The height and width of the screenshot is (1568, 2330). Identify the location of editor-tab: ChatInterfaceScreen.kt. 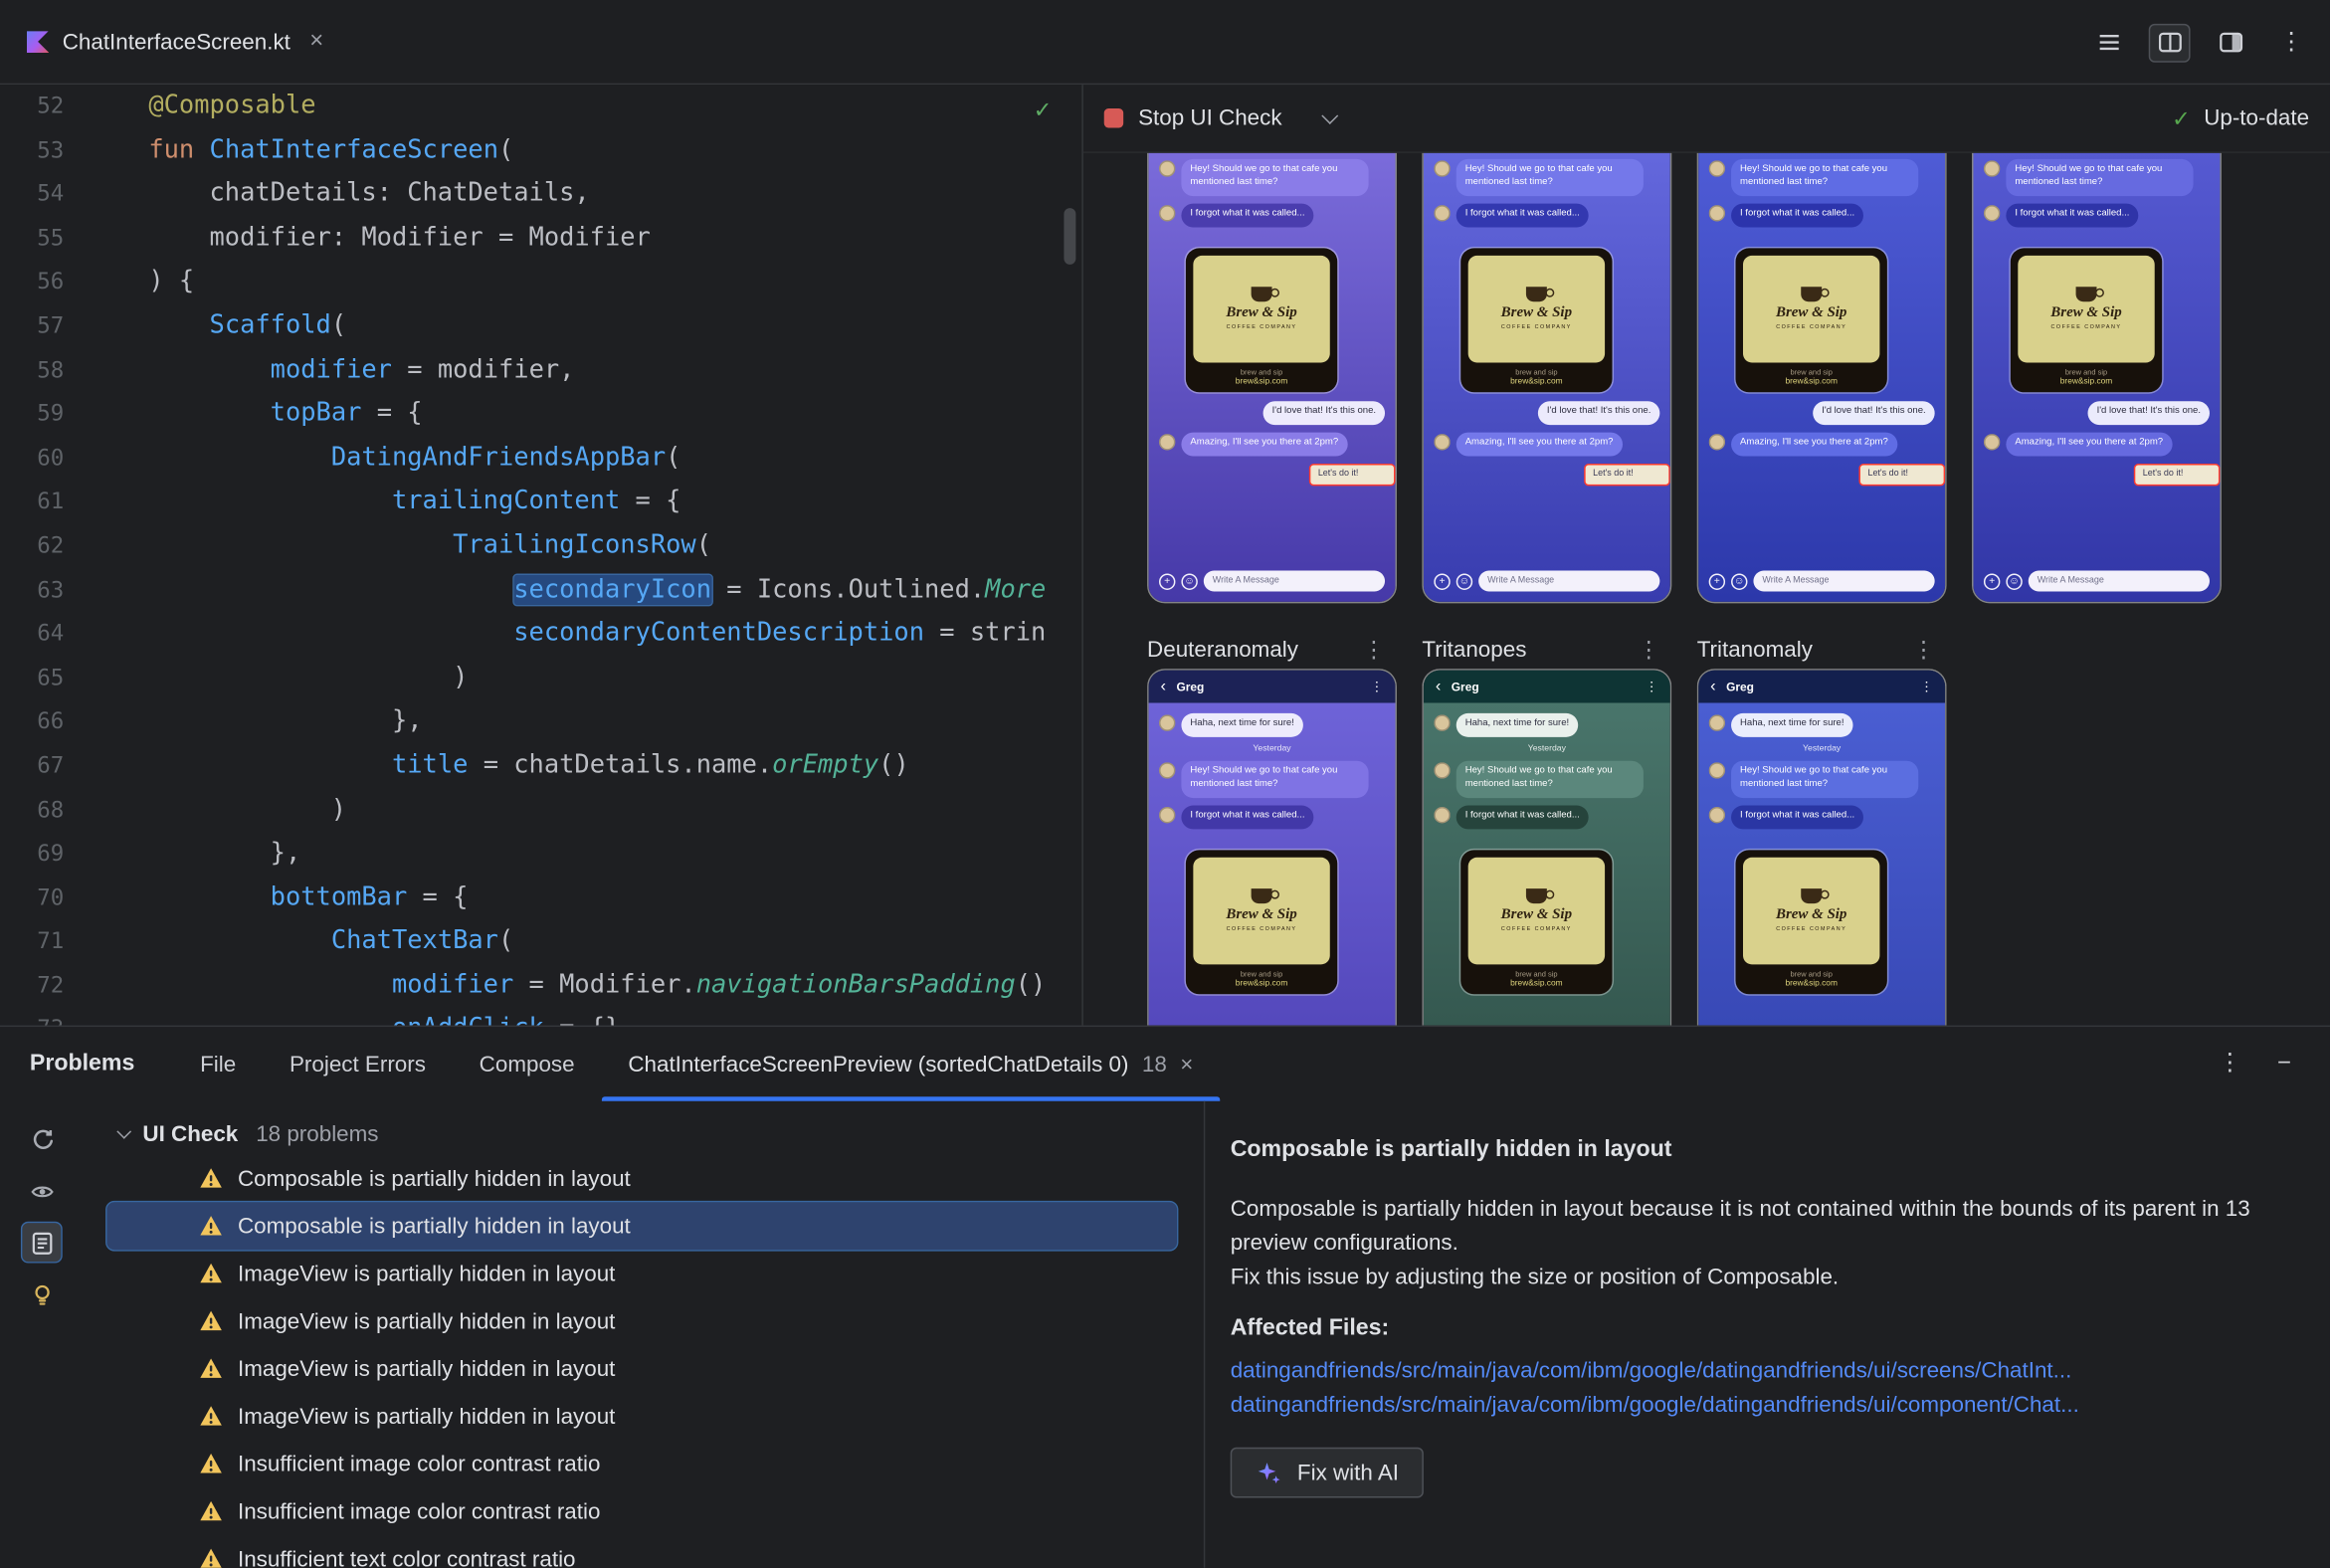
(172, 42).